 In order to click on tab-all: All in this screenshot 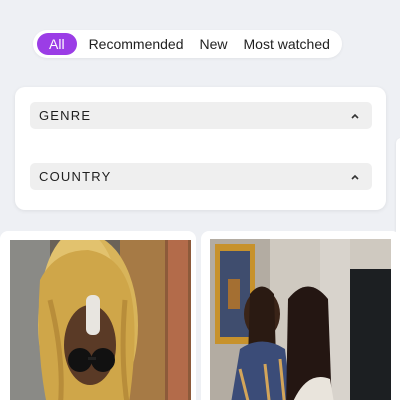, I will do `click(57, 44)`.